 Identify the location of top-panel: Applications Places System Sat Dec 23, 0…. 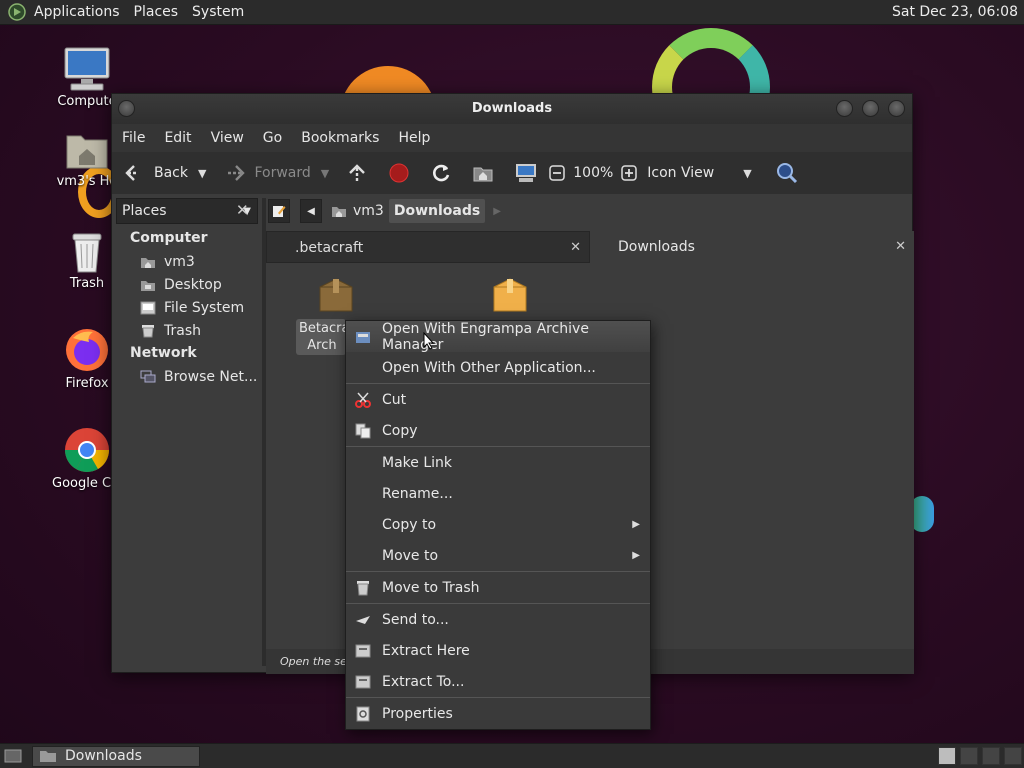
(512, 12).